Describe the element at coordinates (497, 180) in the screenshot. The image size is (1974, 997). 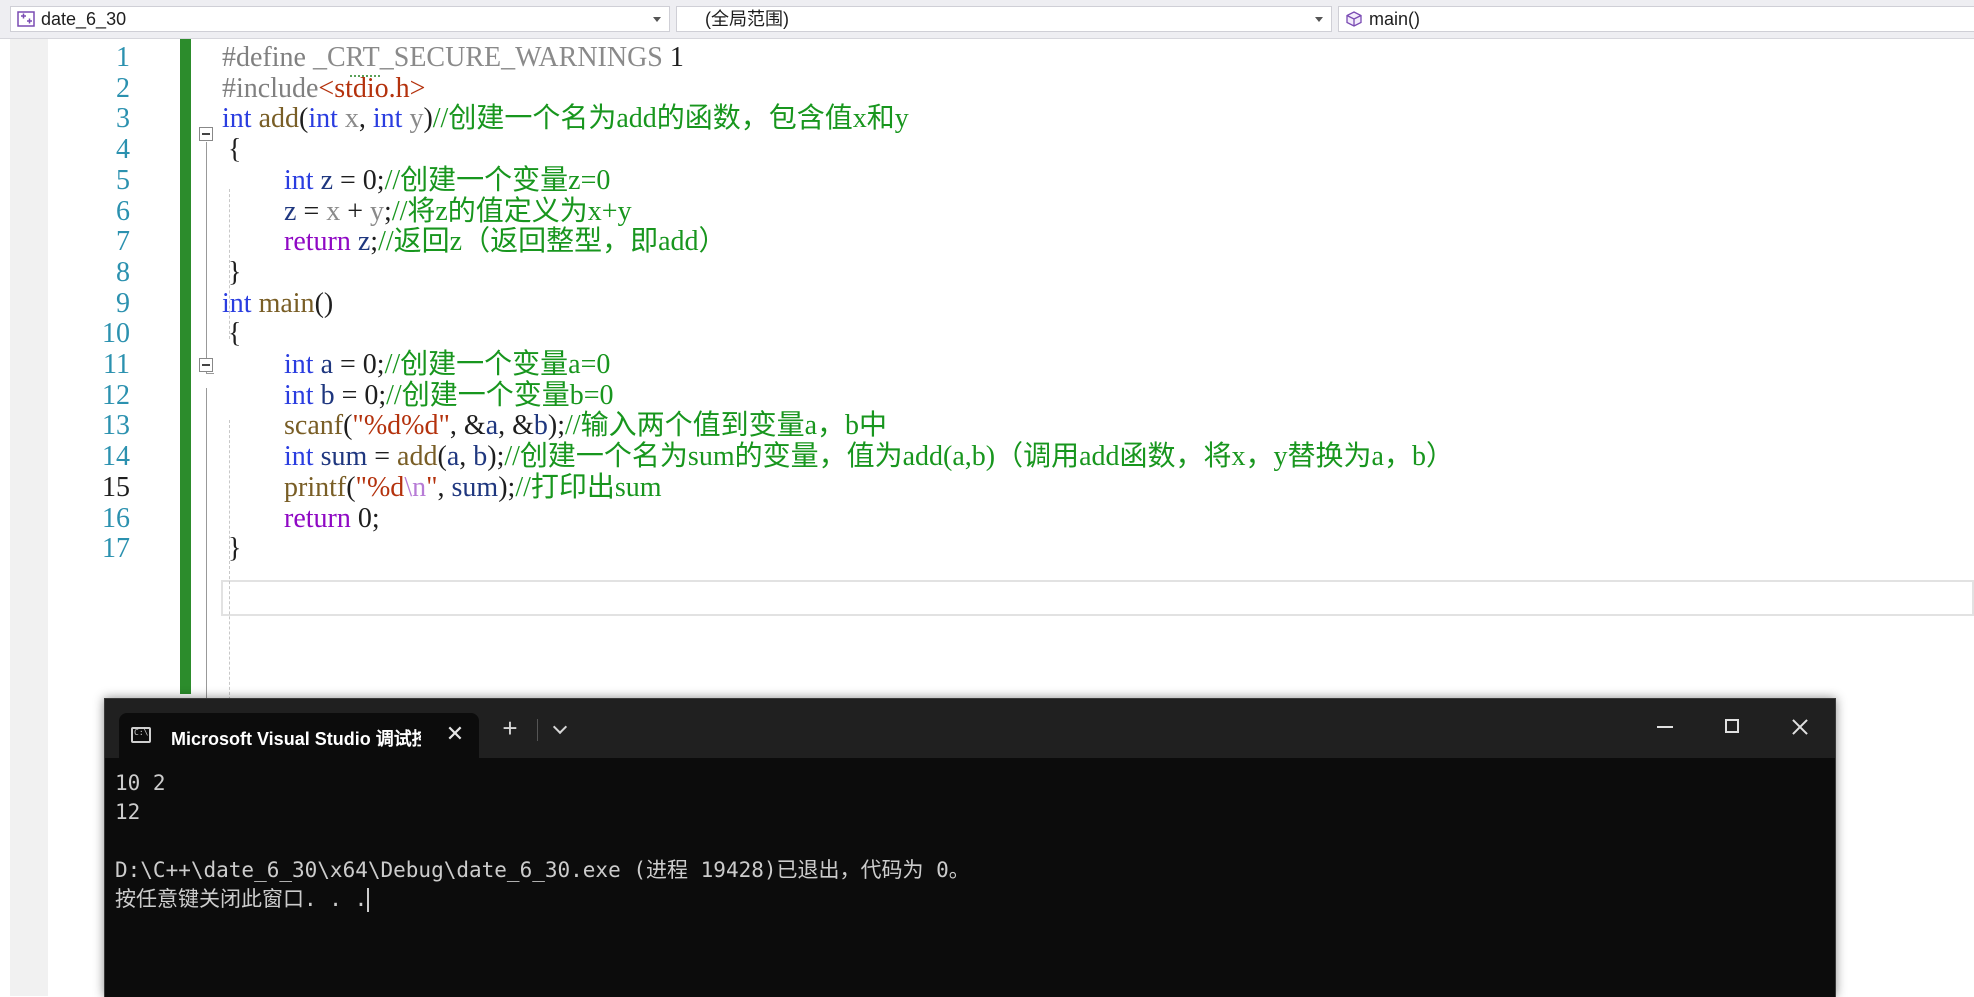
I see `code-token: //创建一个变量z=0` at that location.